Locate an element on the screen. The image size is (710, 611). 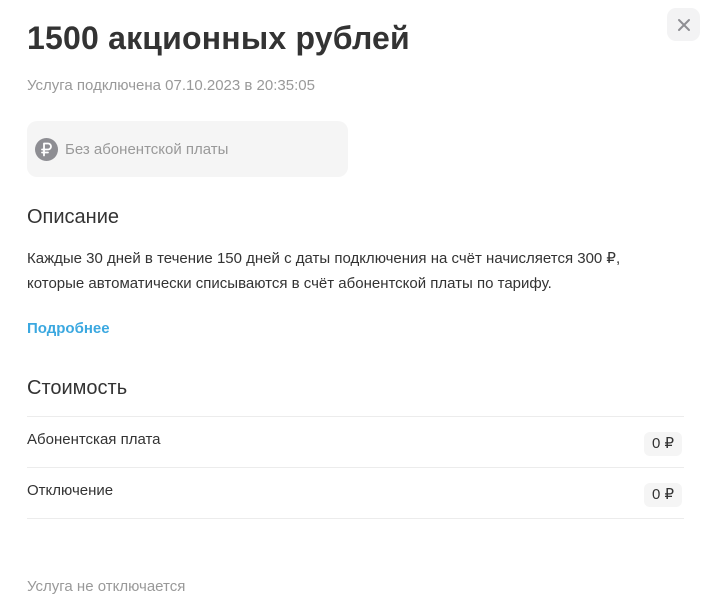
description-heading: Описание is located at coordinates (73, 217).